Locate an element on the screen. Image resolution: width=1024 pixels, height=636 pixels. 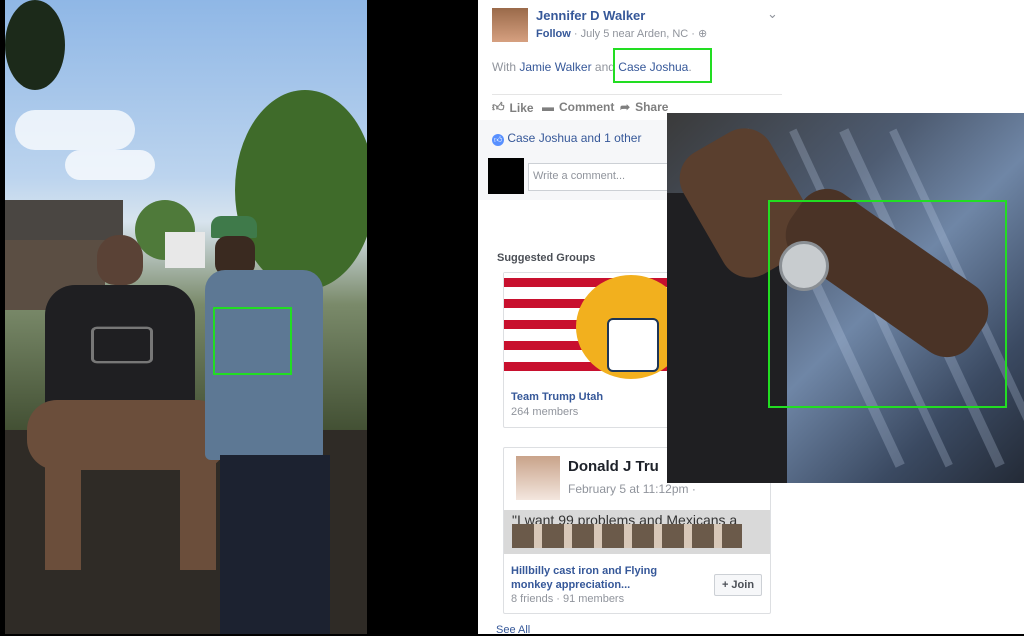
roof is located at coordinates (64, 220).